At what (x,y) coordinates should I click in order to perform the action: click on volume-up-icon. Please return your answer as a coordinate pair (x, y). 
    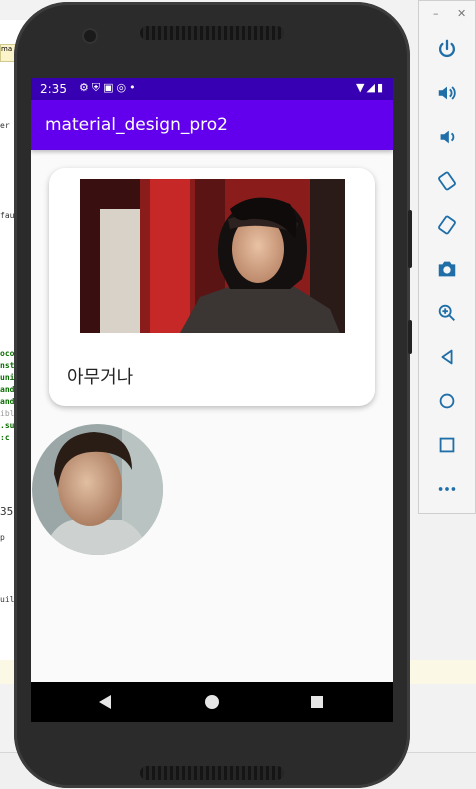
    Looking at the image, I should click on (447, 93).